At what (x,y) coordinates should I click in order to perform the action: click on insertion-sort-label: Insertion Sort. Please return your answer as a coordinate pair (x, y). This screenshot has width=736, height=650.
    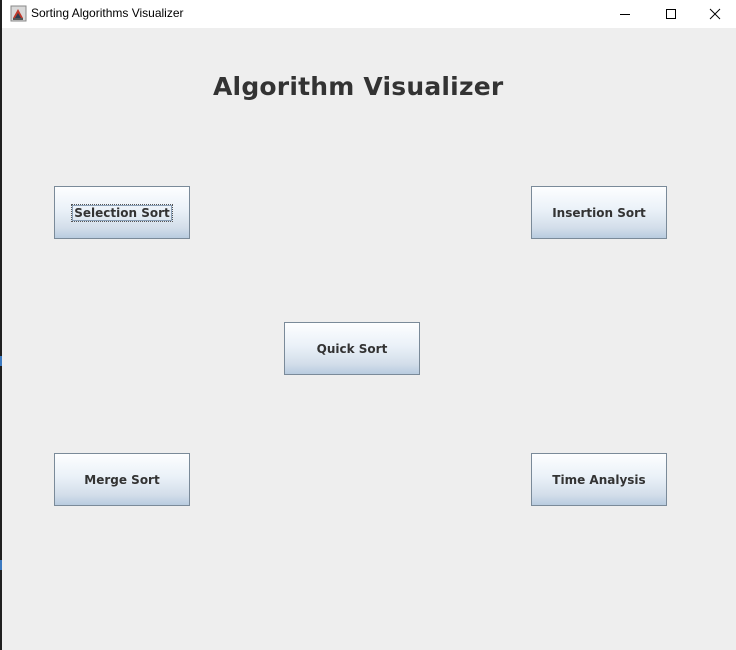
    Looking at the image, I should click on (599, 212).